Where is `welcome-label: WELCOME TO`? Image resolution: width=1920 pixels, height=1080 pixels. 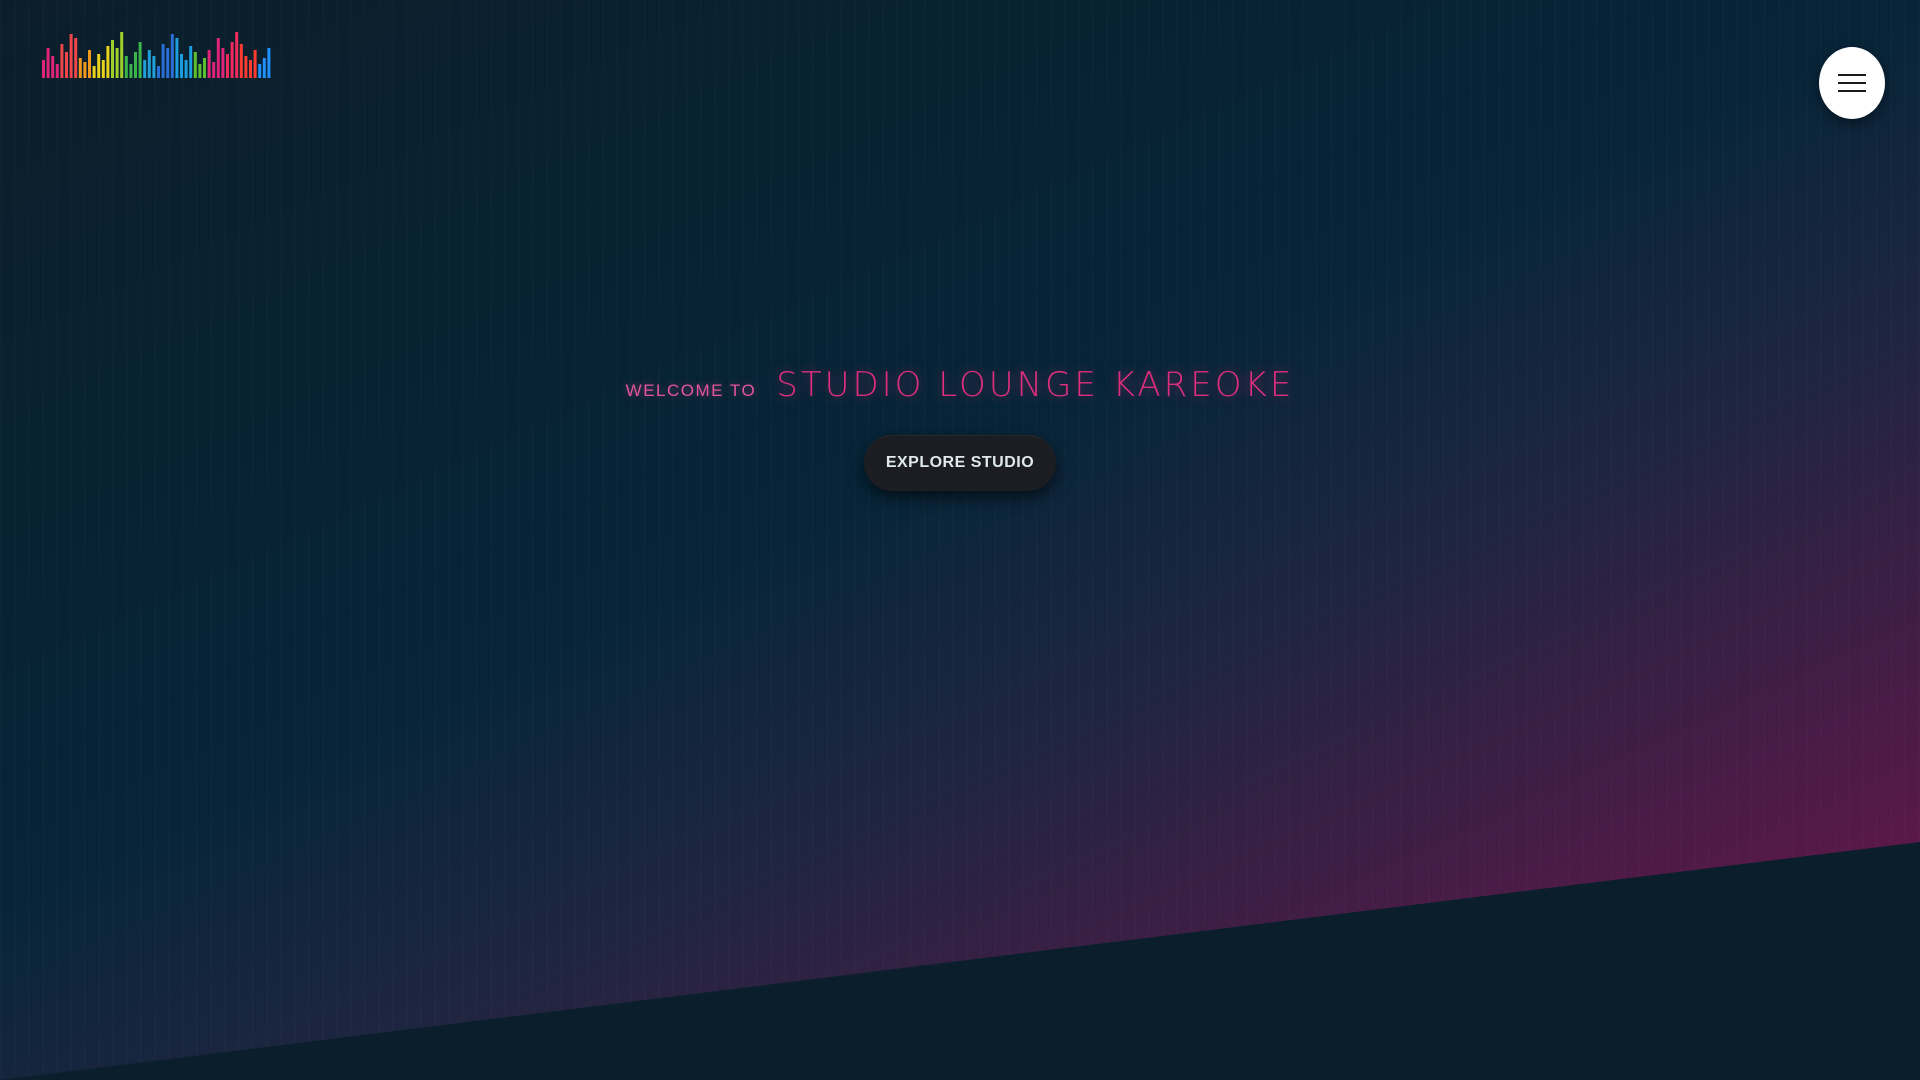
welcome-label: WELCOME TO is located at coordinates (691, 390).